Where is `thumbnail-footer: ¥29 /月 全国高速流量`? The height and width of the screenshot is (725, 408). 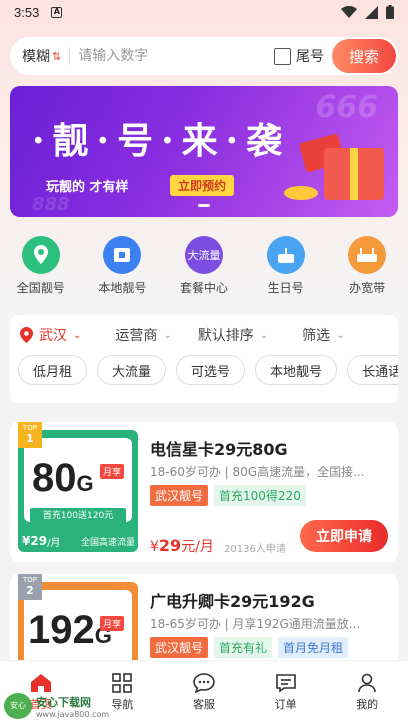 thumbnail-footer: ¥29 /月 全国高速流量 is located at coordinates (78, 541).